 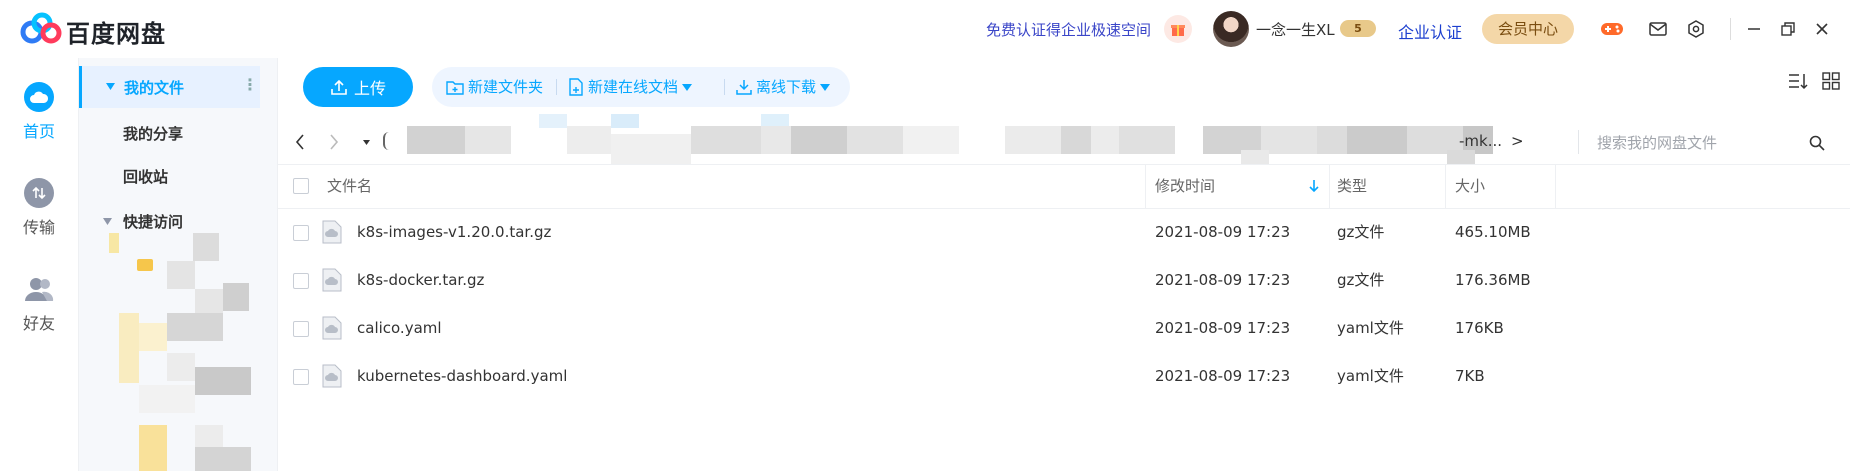 I want to click on sidebar-item-label: 我的文件, so click(x=154, y=88).